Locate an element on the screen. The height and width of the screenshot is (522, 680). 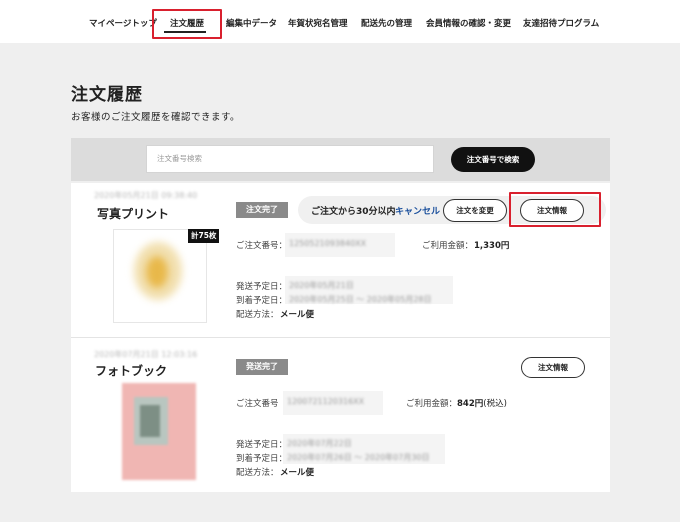
amount-value-number: 842円 is located at coordinates (470, 404).